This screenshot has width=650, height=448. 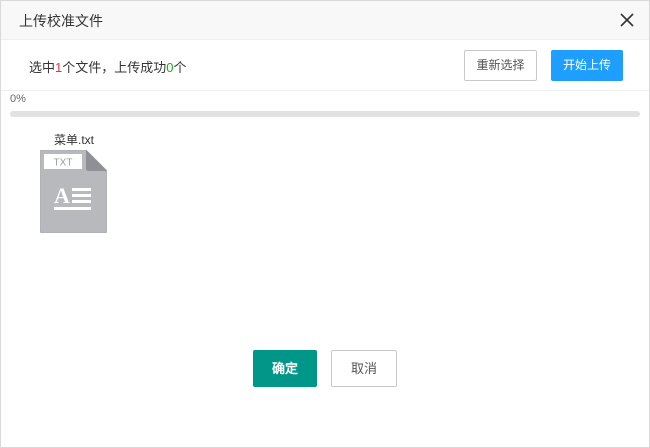 I want to click on file-item: 菜单.txt TXT A, so click(x=74, y=183).